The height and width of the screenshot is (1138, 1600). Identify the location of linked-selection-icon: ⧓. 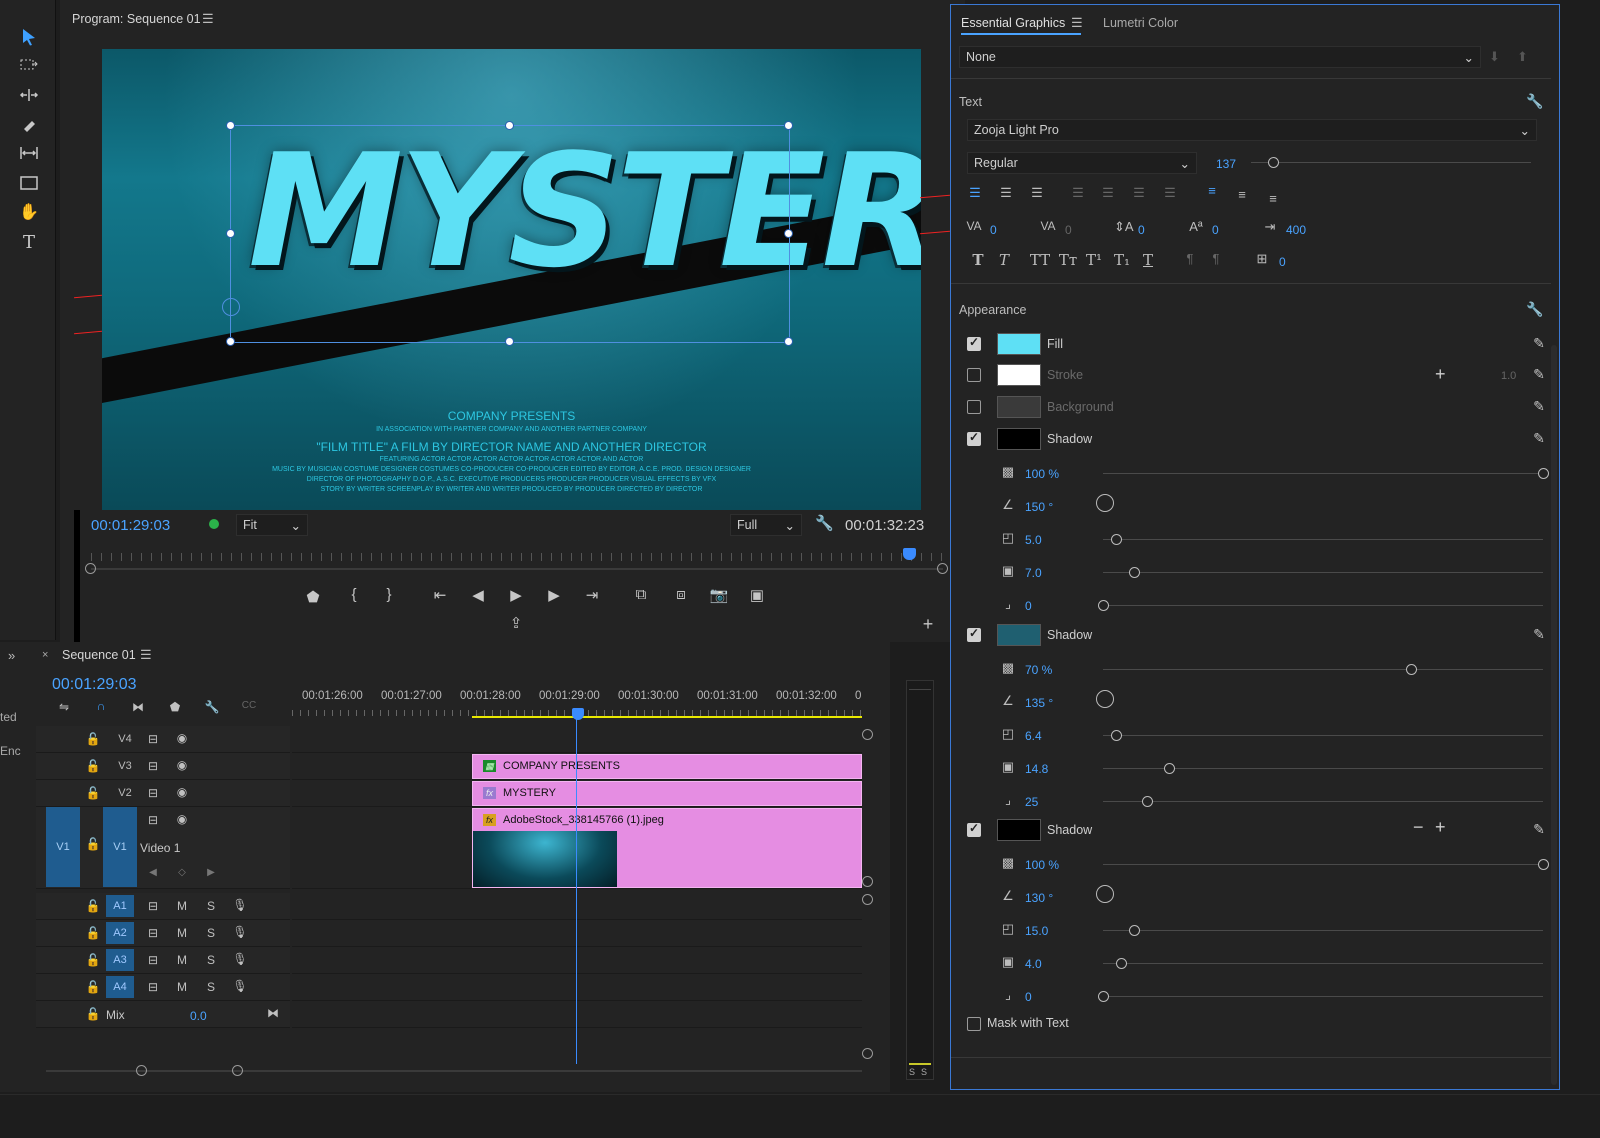
(138, 707).